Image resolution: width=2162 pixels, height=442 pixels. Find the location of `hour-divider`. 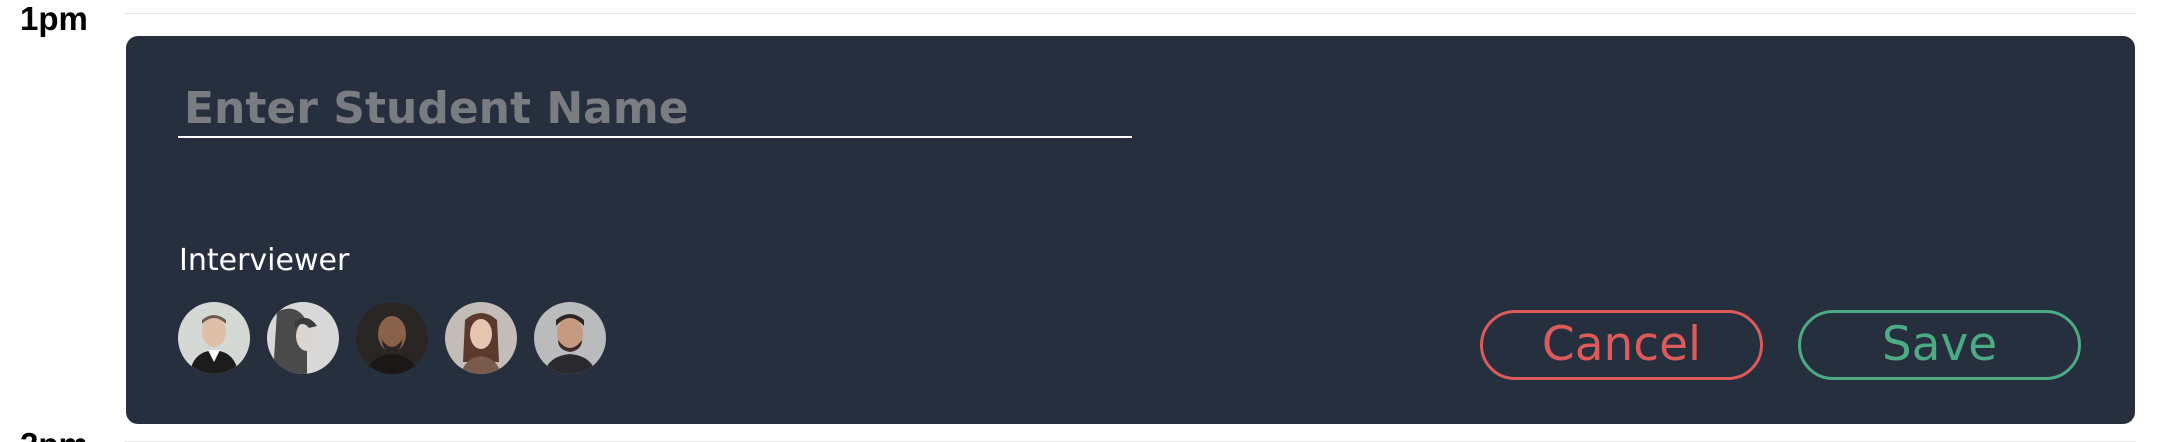

hour-divider is located at coordinates (1130, 13).